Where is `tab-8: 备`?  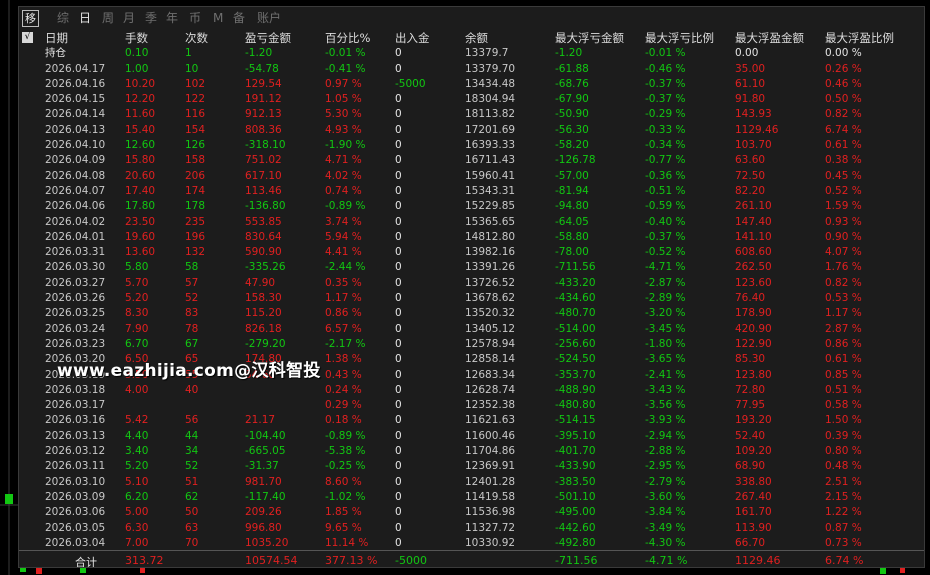
tab-8: 备 is located at coordinates (239, 18).